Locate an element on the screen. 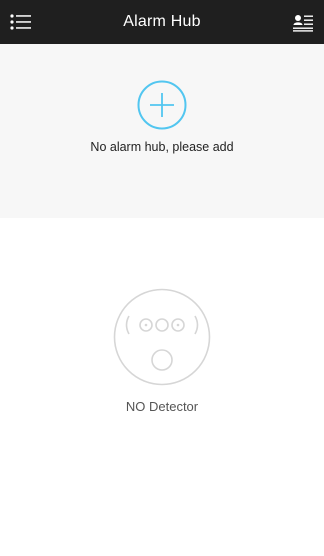  menu-button is located at coordinates (21, 22).